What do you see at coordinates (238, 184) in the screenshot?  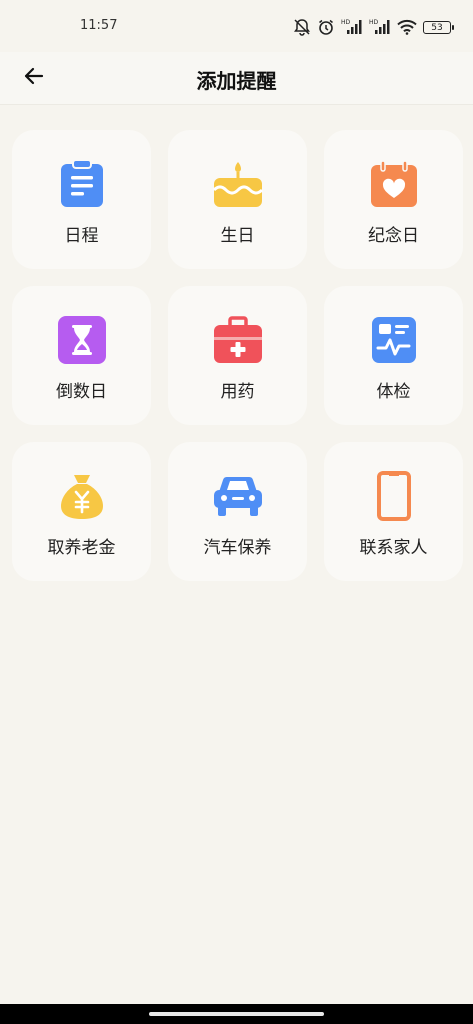 I see `birthday-cake-icon` at bounding box center [238, 184].